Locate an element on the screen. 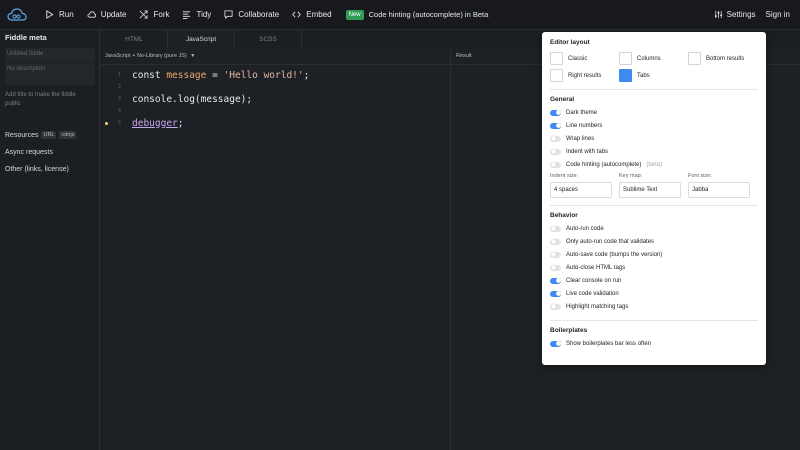 This screenshot has height=450, width=800. toggle-indent-tabs: Indent with tabs is located at coordinates (654, 151).